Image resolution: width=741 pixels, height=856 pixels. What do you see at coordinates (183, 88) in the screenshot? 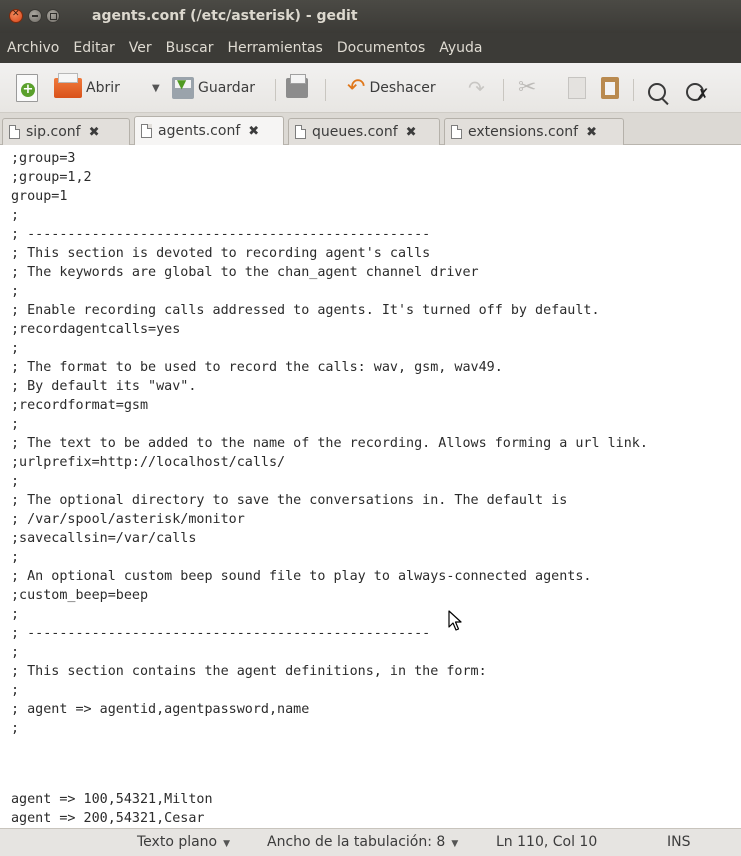
I see `save-icon` at bounding box center [183, 88].